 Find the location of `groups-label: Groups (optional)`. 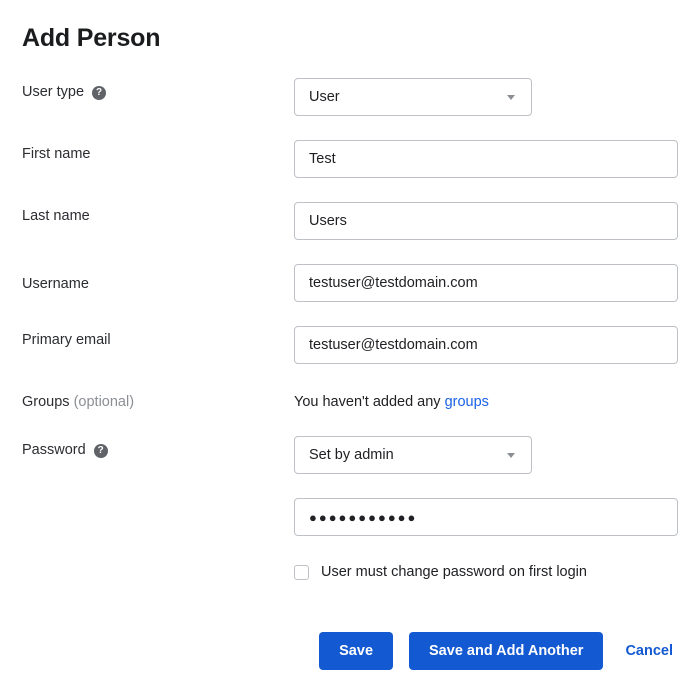

groups-label: Groups (optional) is located at coordinates (78, 402).